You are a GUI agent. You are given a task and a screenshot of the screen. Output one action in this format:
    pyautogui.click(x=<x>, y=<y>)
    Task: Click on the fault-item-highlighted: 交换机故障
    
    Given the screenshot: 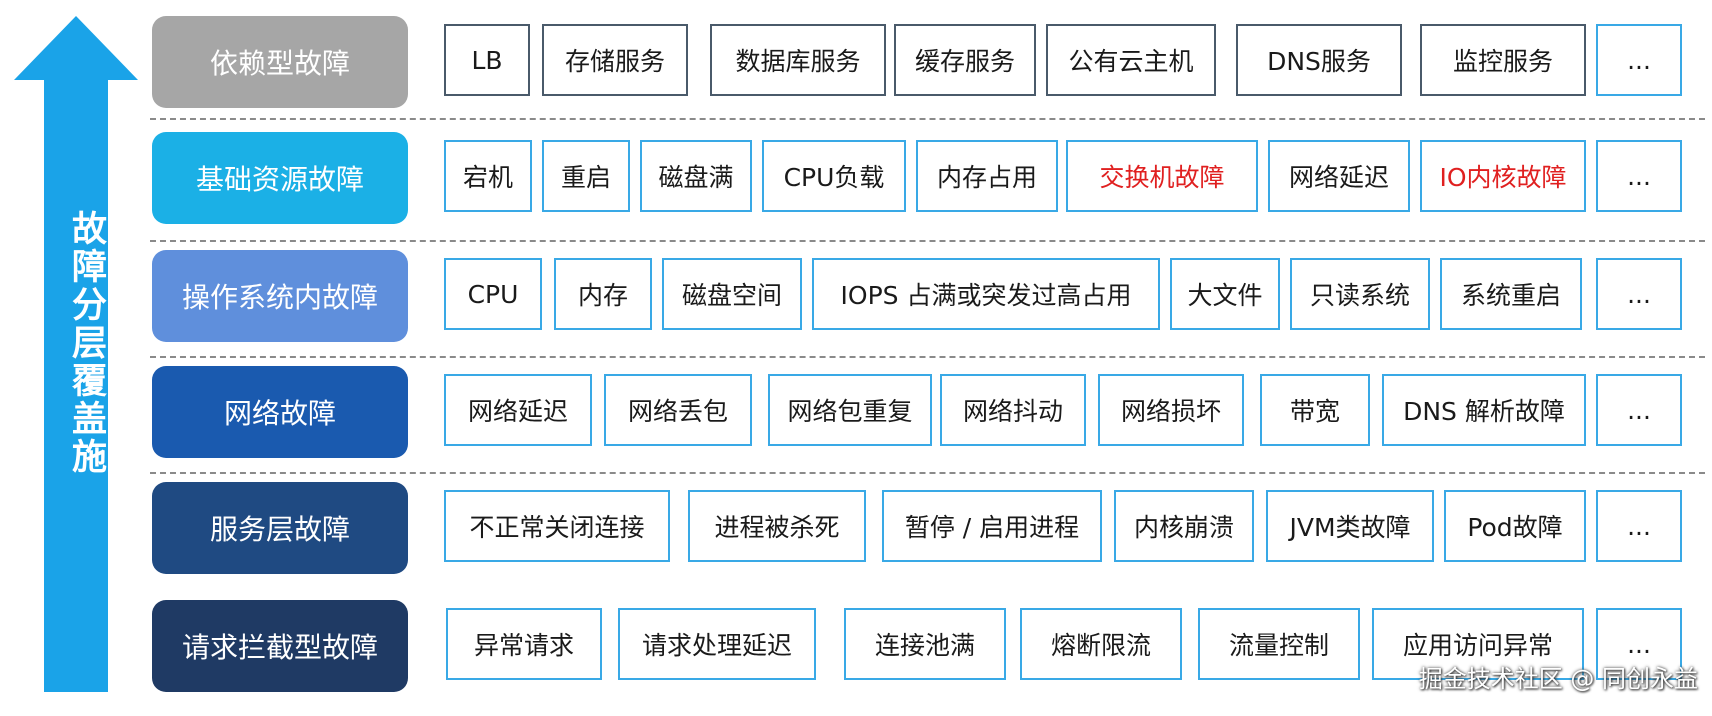 What is the action you would take?
    pyautogui.click(x=1162, y=176)
    